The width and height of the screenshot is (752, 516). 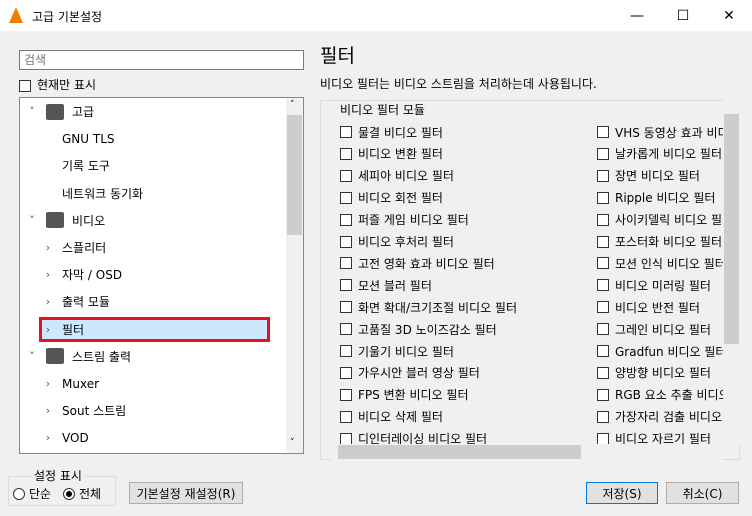 What do you see at coordinates (428, 307) in the screenshot?
I see `filter-checkbox: 화면 확대/크기조절 비디오 필터` at bounding box center [428, 307].